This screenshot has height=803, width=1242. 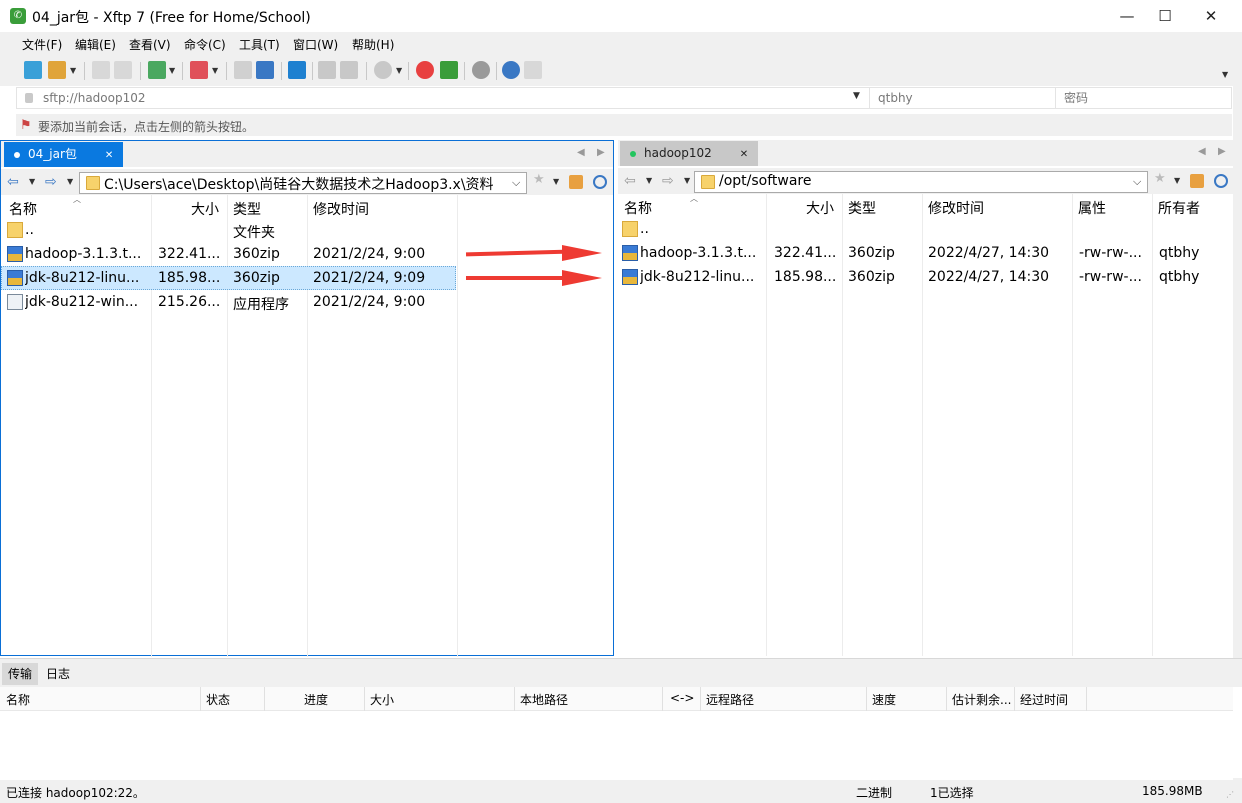 I want to click on path-input: /opt/software ⌵, so click(x=921, y=182).